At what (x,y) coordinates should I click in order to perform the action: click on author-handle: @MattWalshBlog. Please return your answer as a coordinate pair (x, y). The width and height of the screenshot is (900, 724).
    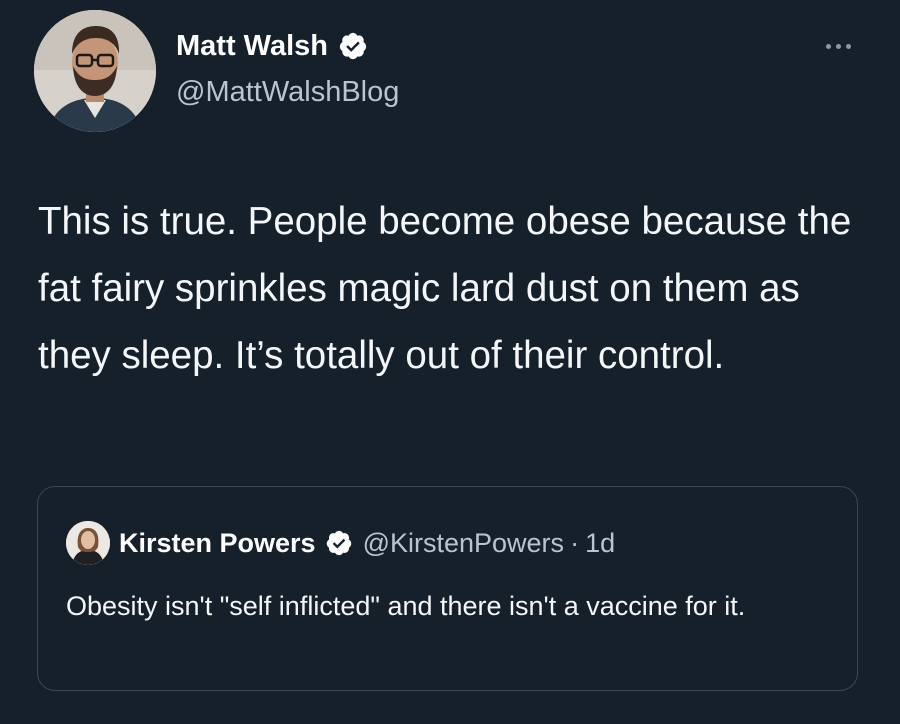
    Looking at the image, I should click on (287, 92).